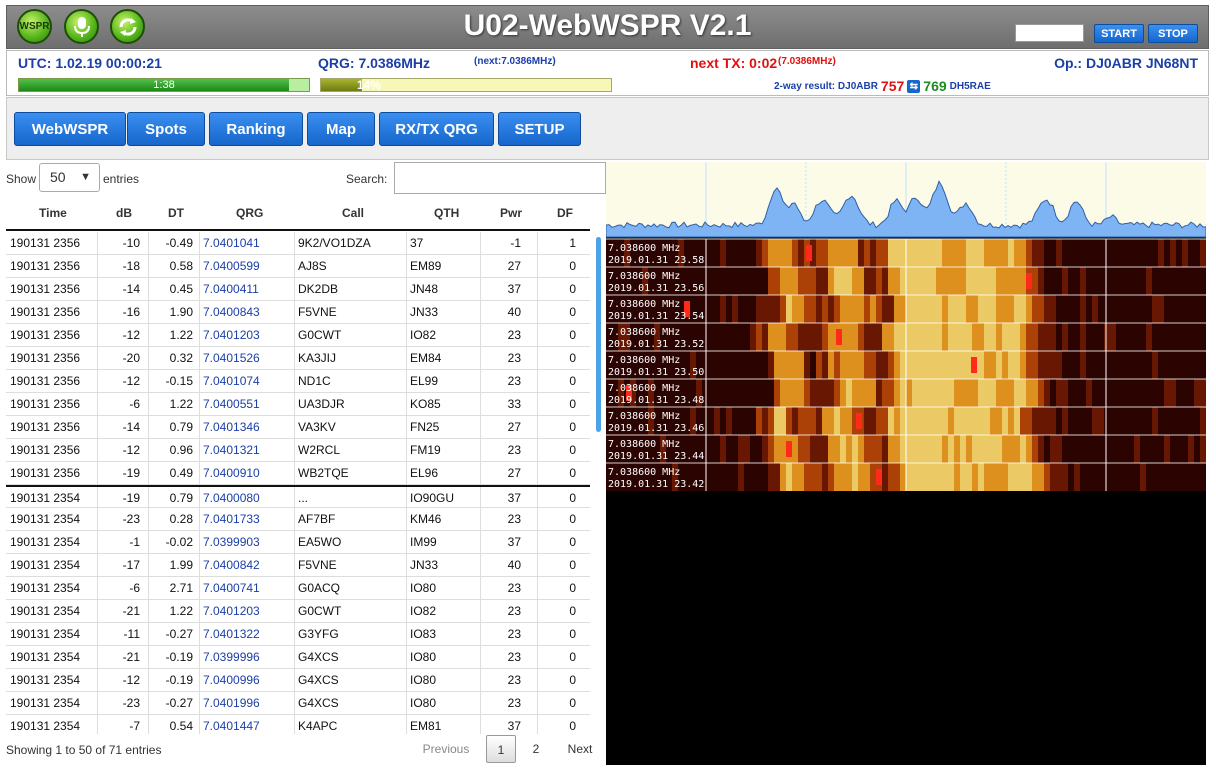 The image size is (1216, 770). I want to click on cell-db: -19, so click(123, 473).